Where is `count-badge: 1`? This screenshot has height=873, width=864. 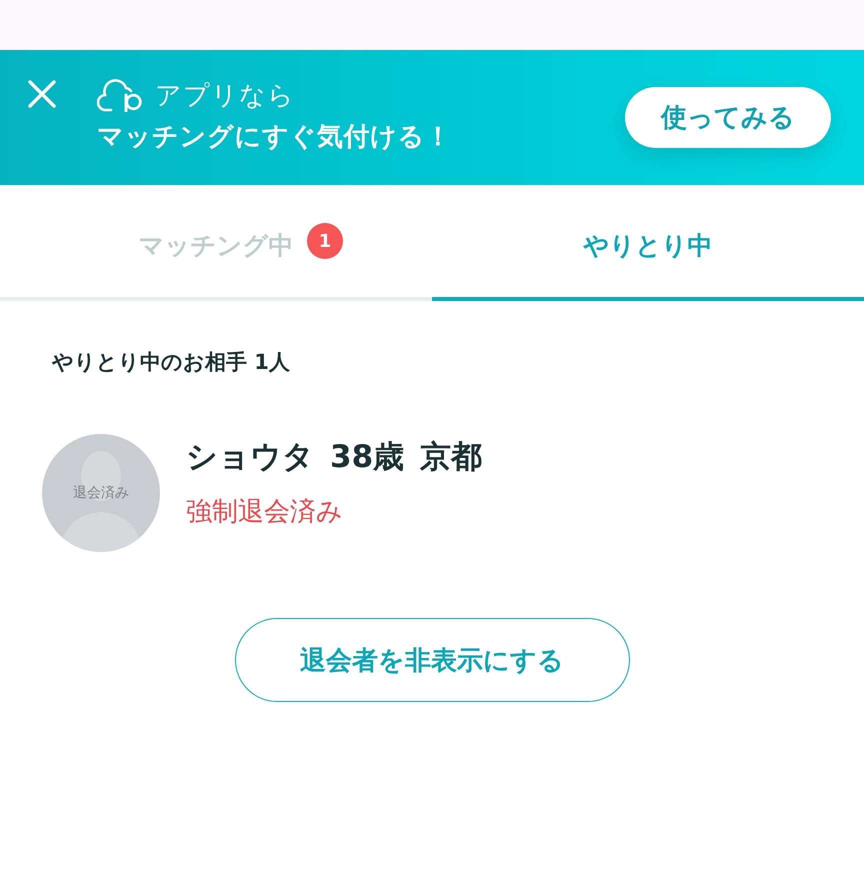
count-badge: 1 is located at coordinates (325, 241).